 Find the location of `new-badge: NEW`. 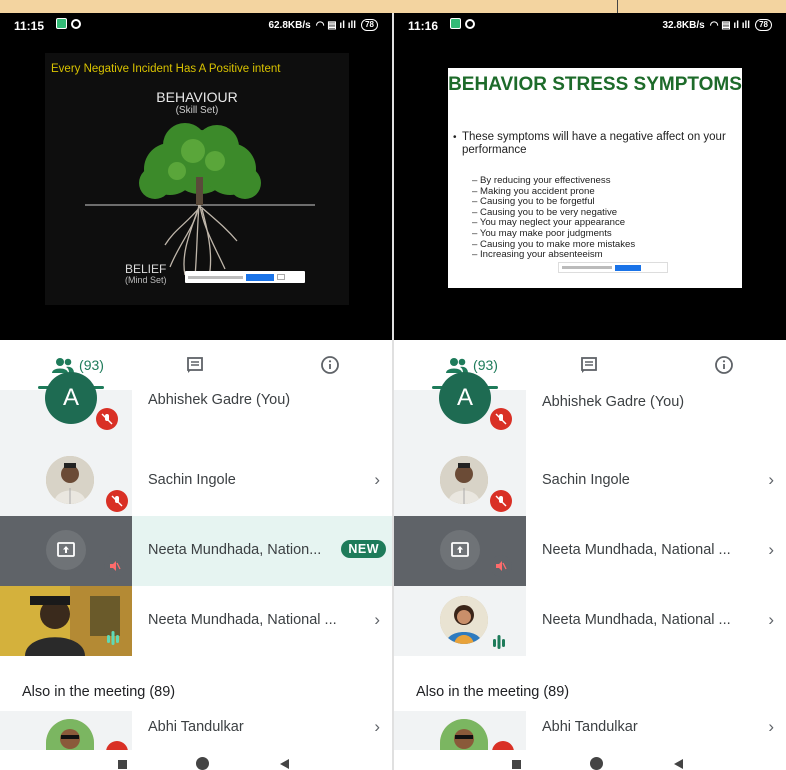

new-badge: NEW is located at coordinates (363, 549).